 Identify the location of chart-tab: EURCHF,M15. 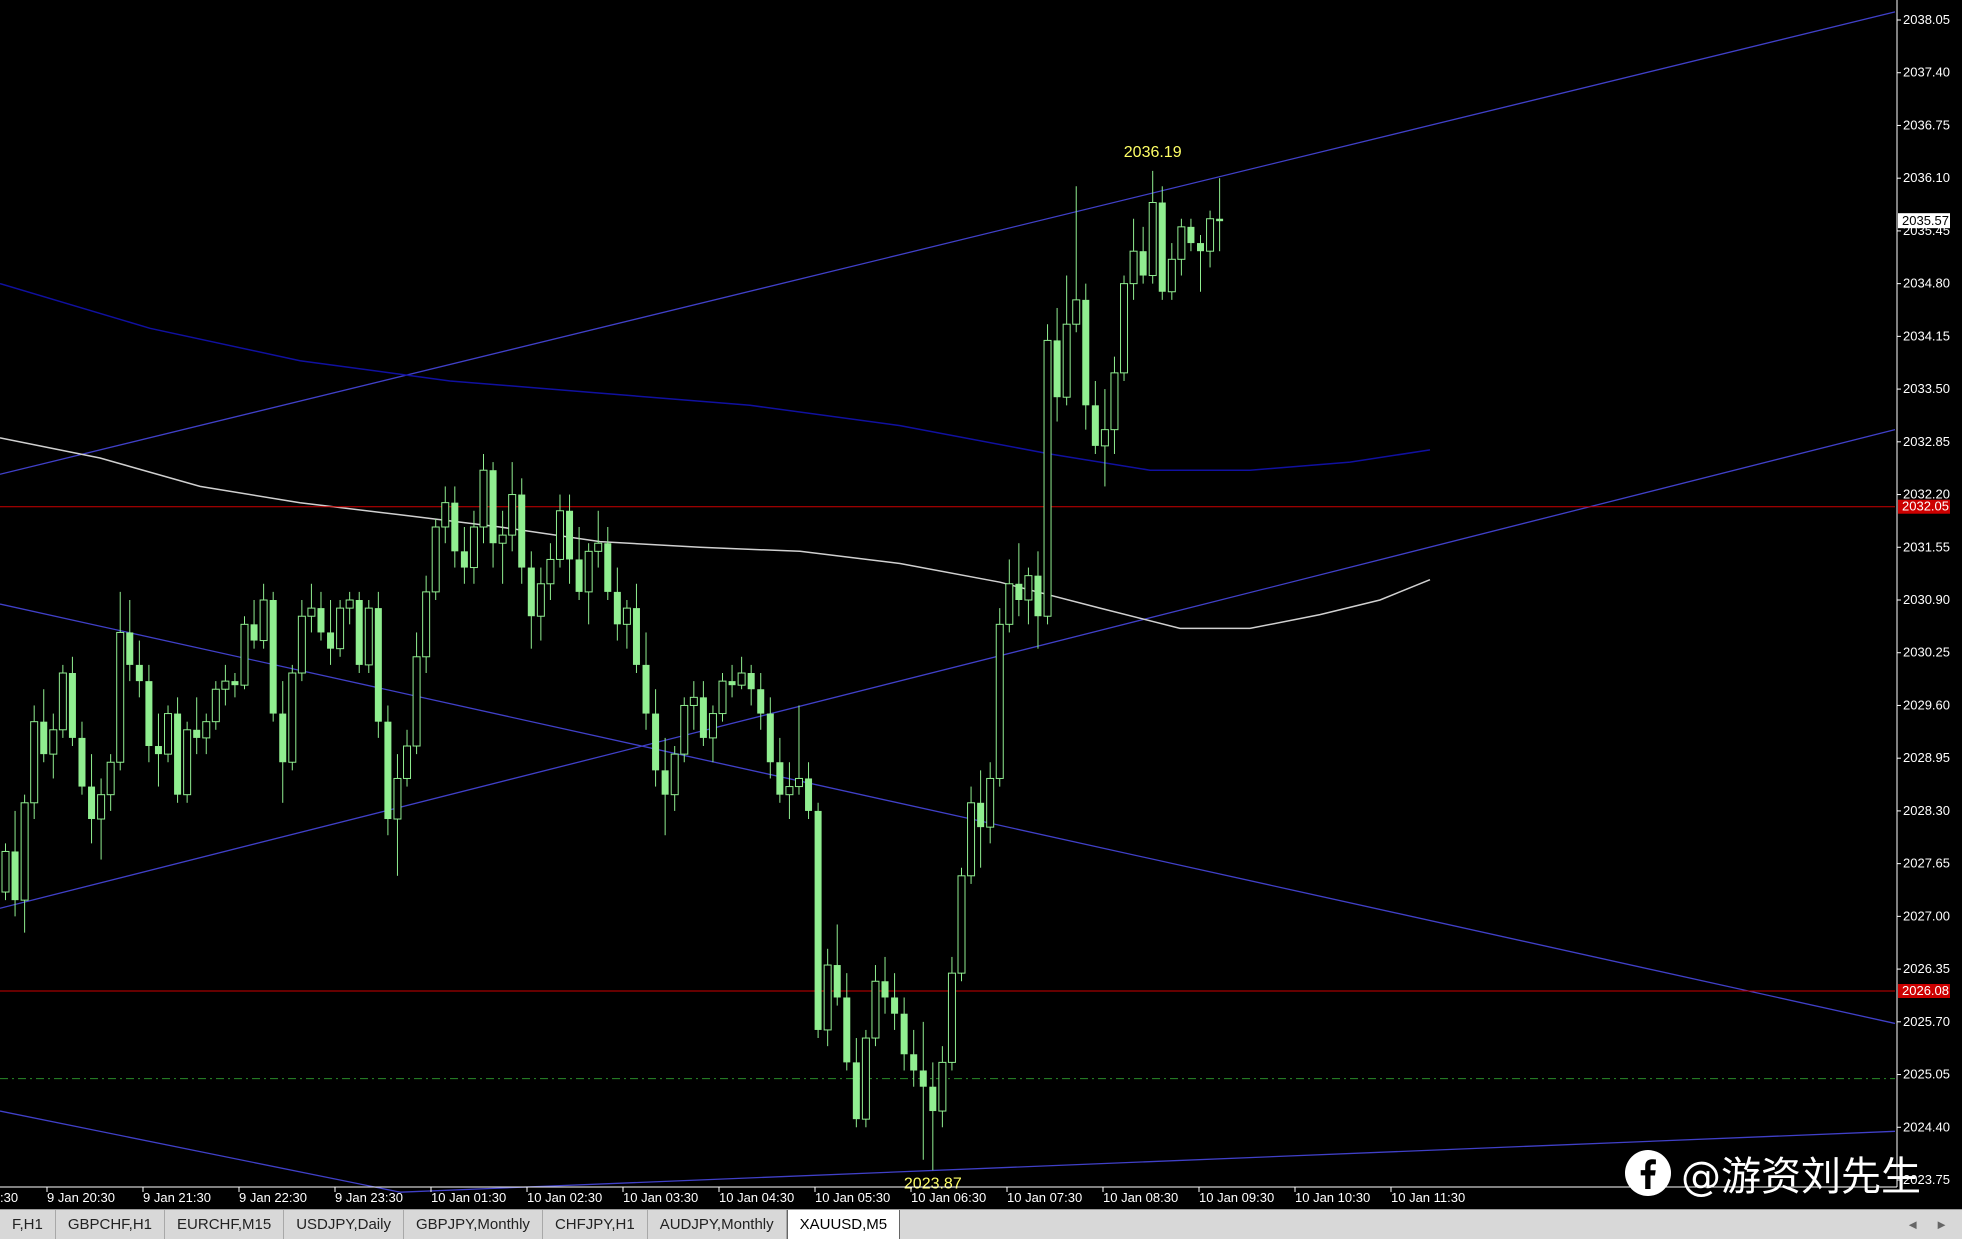
(225, 1224).